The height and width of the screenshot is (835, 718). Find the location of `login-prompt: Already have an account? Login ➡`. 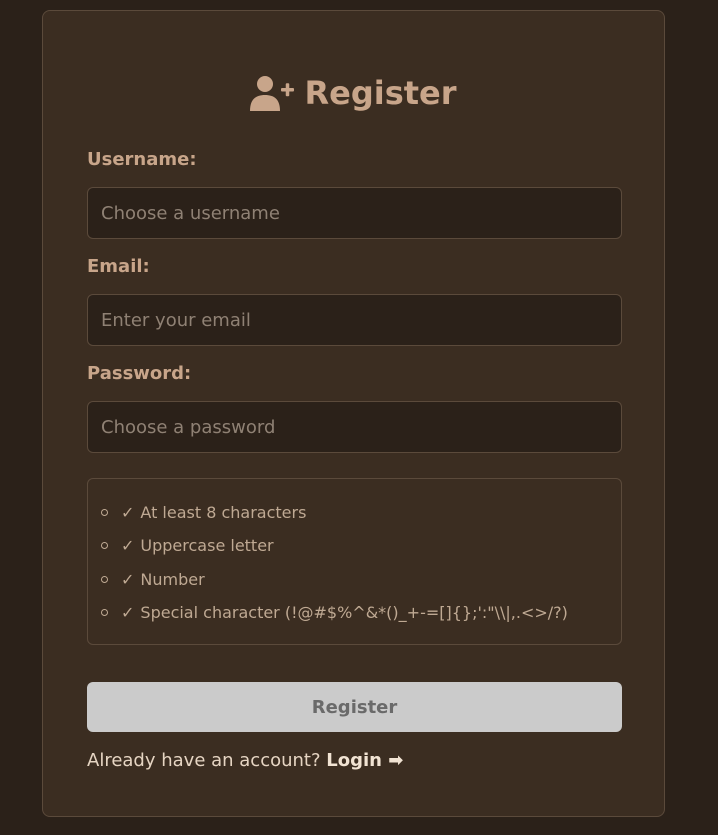

login-prompt: Already have an account? Login ➡ is located at coordinates (245, 761).